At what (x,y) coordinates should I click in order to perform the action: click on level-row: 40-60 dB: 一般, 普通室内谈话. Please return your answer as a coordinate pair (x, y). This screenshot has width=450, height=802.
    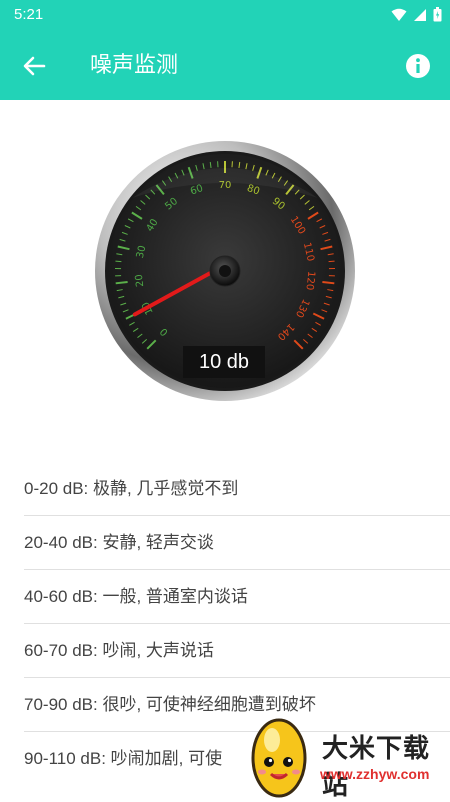
    Looking at the image, I should click on (237, 597).